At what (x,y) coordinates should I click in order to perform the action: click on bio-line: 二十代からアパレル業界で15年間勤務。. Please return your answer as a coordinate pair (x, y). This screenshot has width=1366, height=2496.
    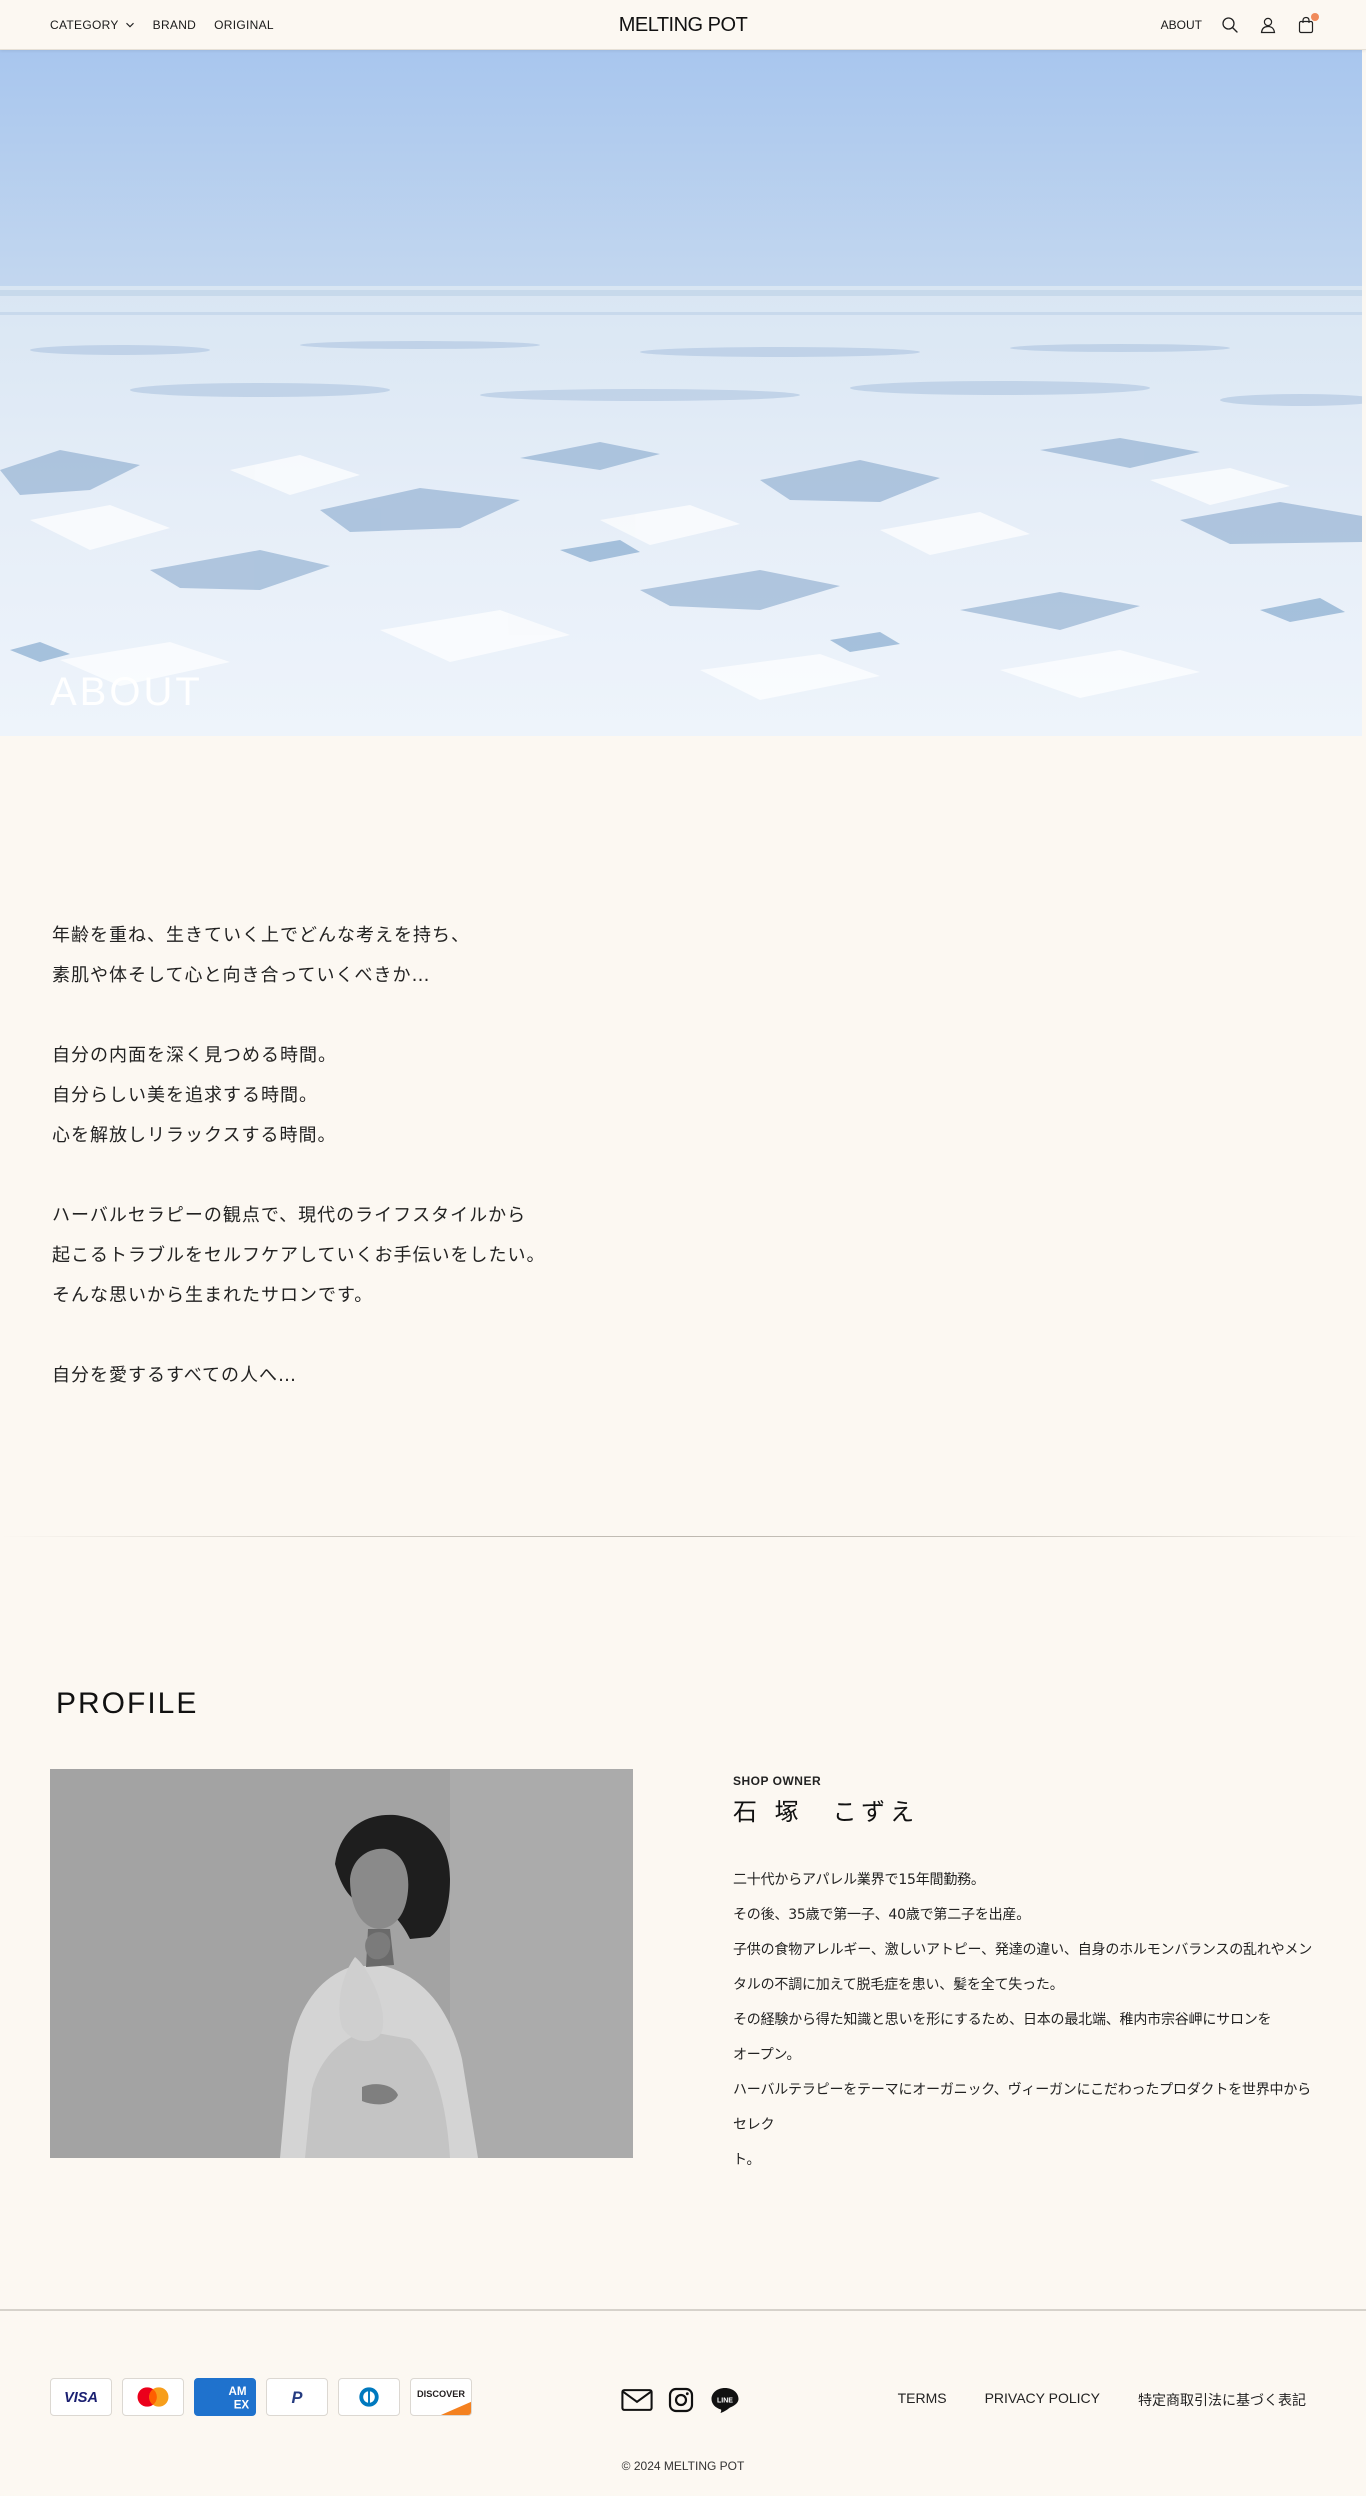
    Looking at the image, I should click on (859, 1880).